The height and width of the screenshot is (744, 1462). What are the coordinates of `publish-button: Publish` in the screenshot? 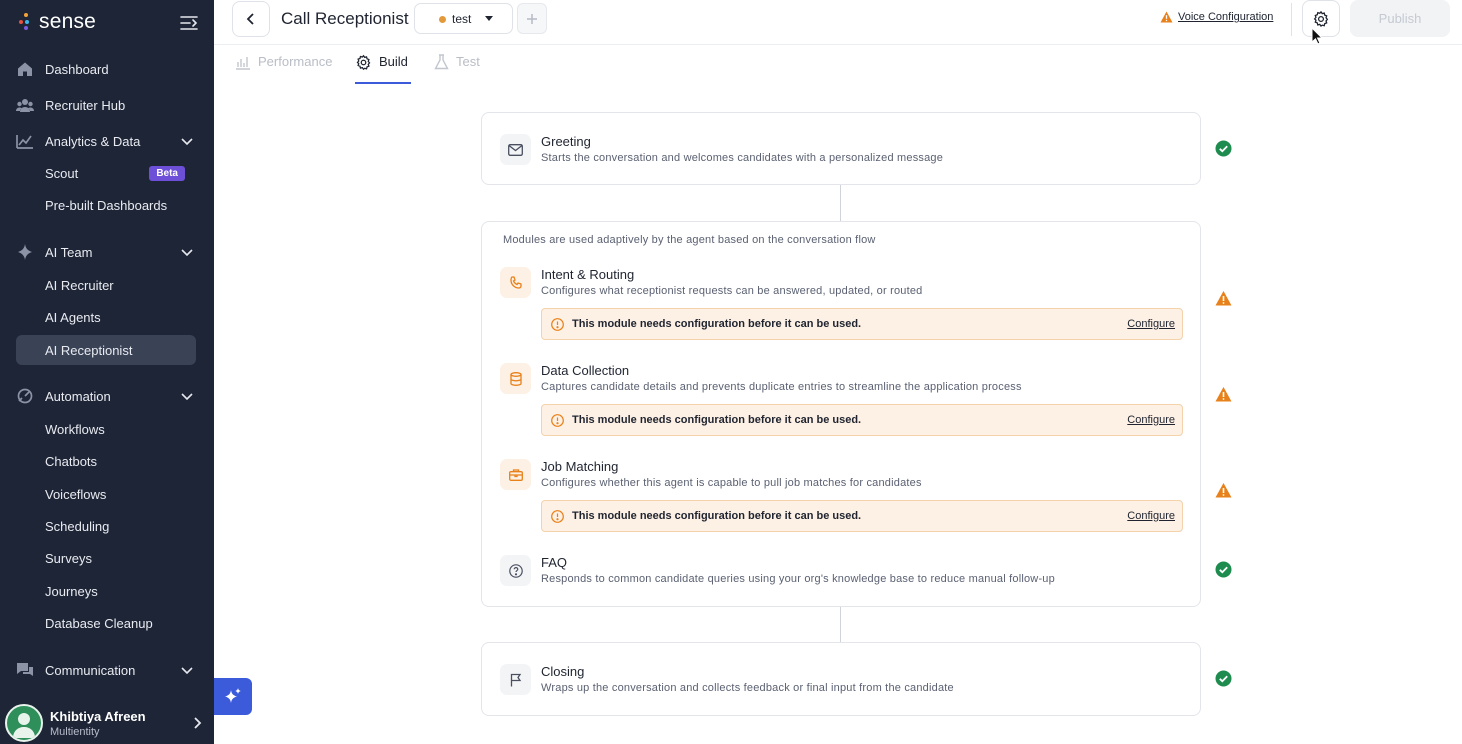 It's located at (1400, 18).